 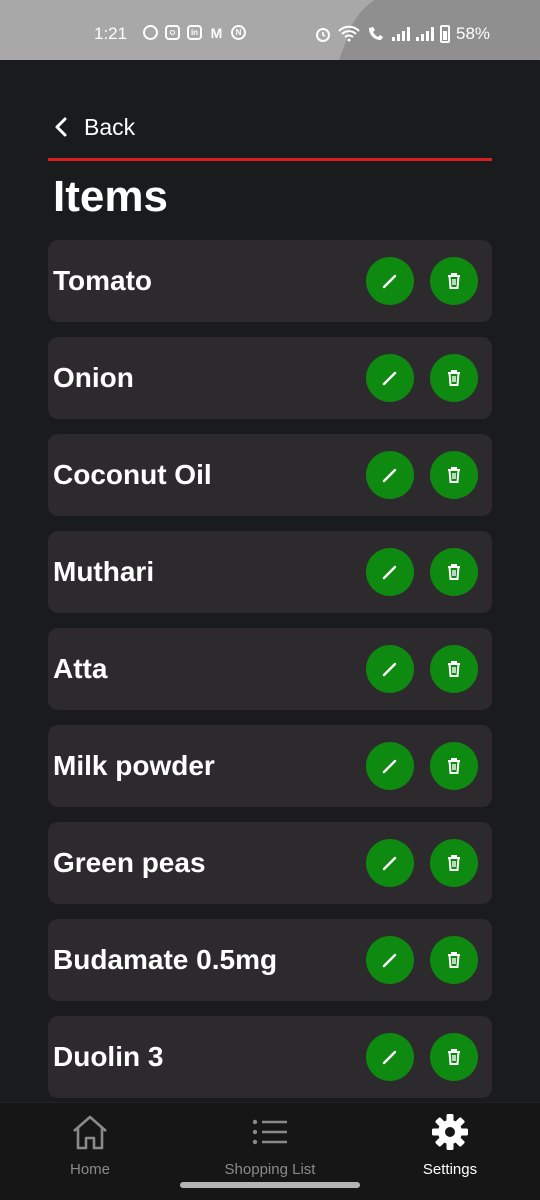 I want to click on item-name: Onion, so click(x=93, y=377).